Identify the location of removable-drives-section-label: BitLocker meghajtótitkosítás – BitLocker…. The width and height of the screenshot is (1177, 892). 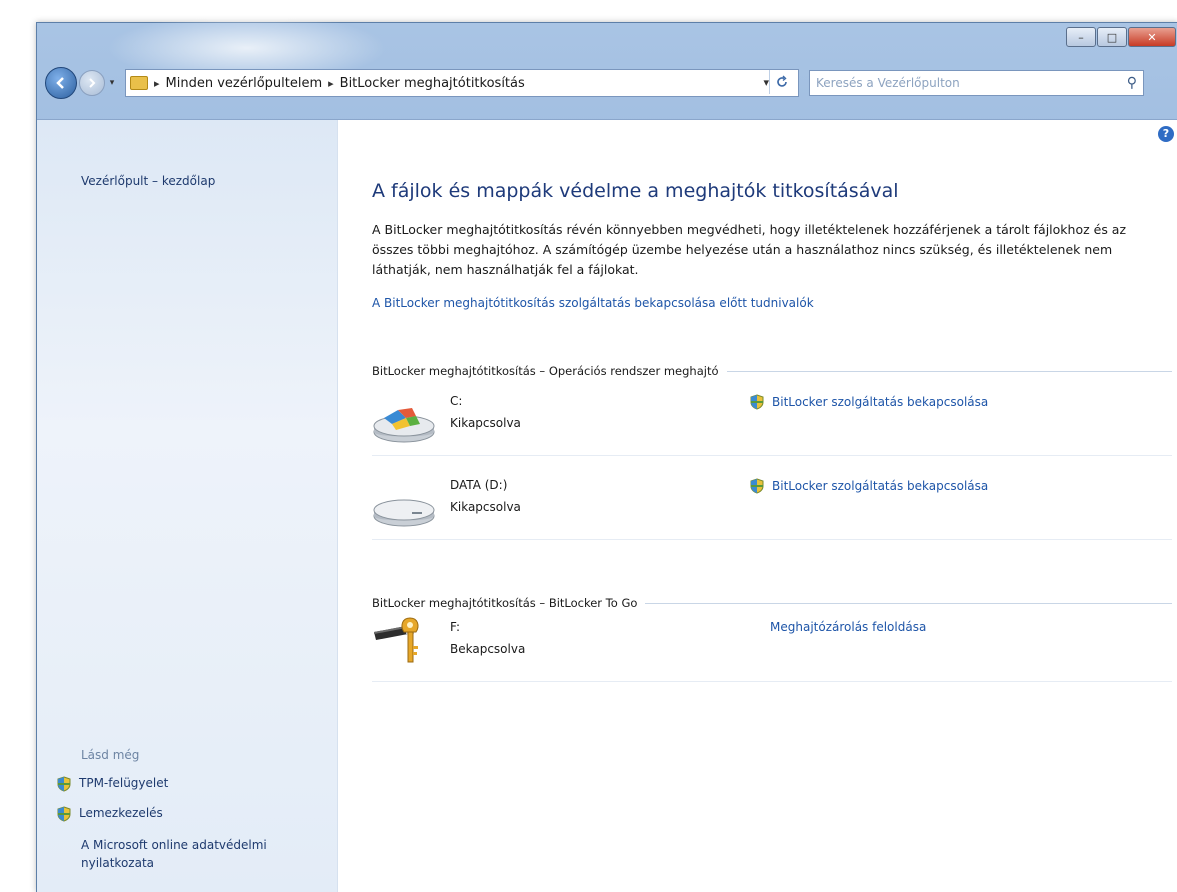
(505, 603).